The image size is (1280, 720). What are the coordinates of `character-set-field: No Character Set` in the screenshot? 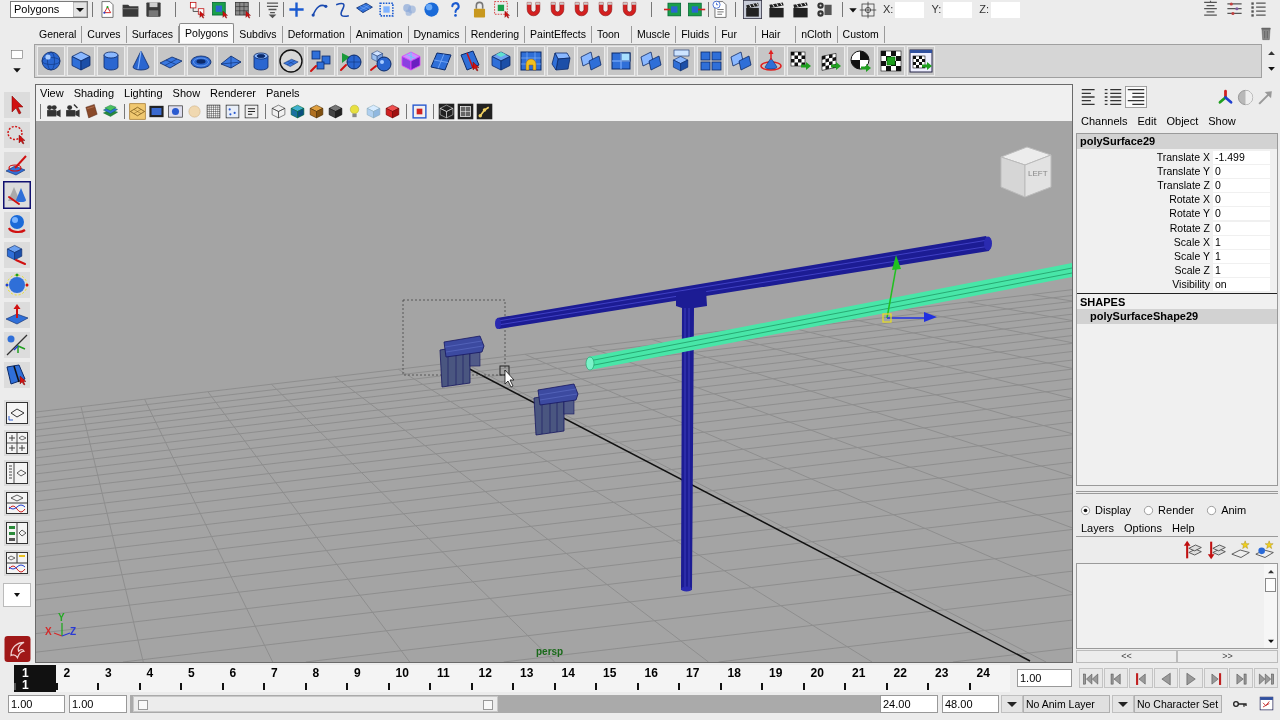 It's located at (1178, 703).